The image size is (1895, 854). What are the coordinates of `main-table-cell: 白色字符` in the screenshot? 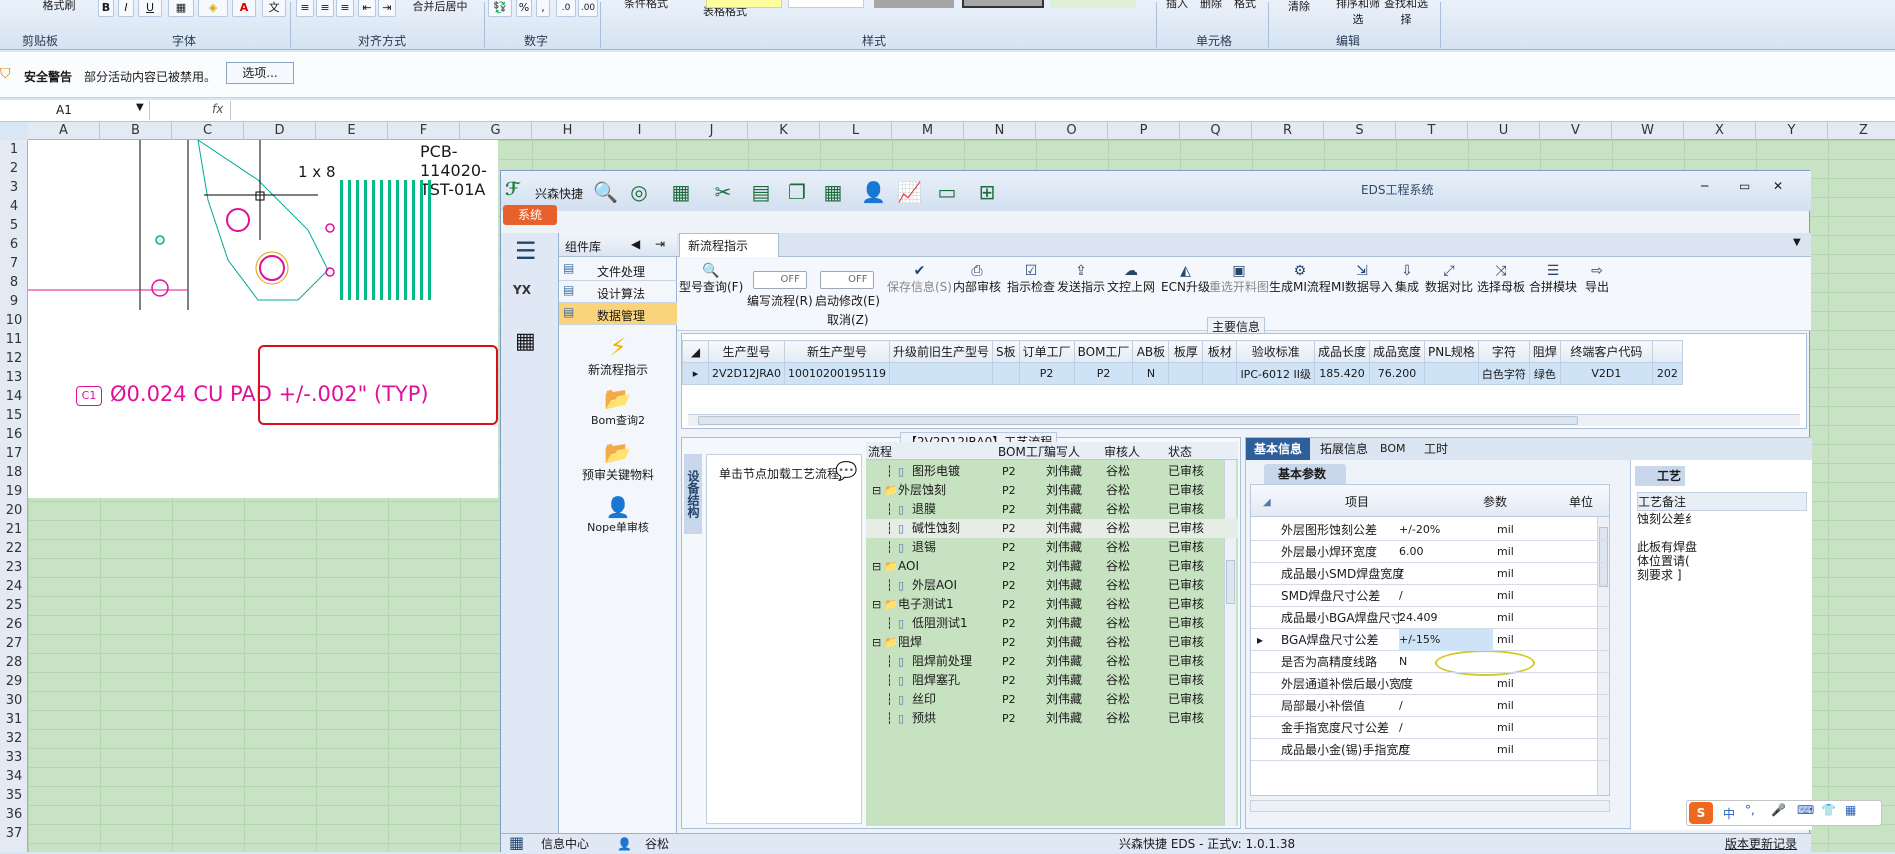 It's located at (1503, 373).